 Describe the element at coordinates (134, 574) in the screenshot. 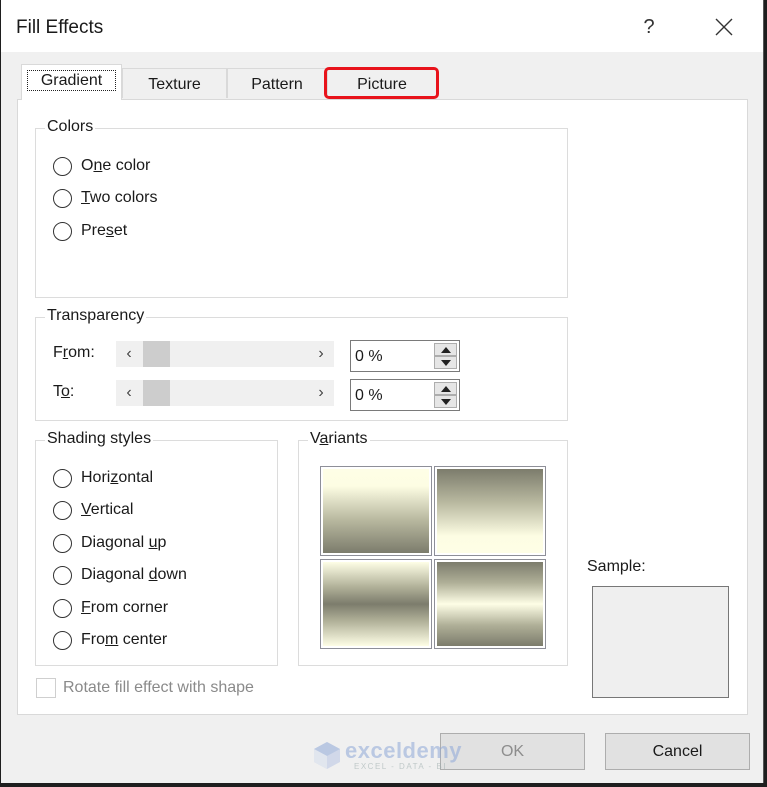

I see `radio-label: Diagonal down` at that location.